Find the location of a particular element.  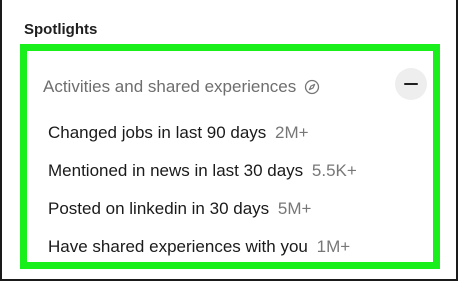

section-title: Spotlights is located at coordinates (61, 29).